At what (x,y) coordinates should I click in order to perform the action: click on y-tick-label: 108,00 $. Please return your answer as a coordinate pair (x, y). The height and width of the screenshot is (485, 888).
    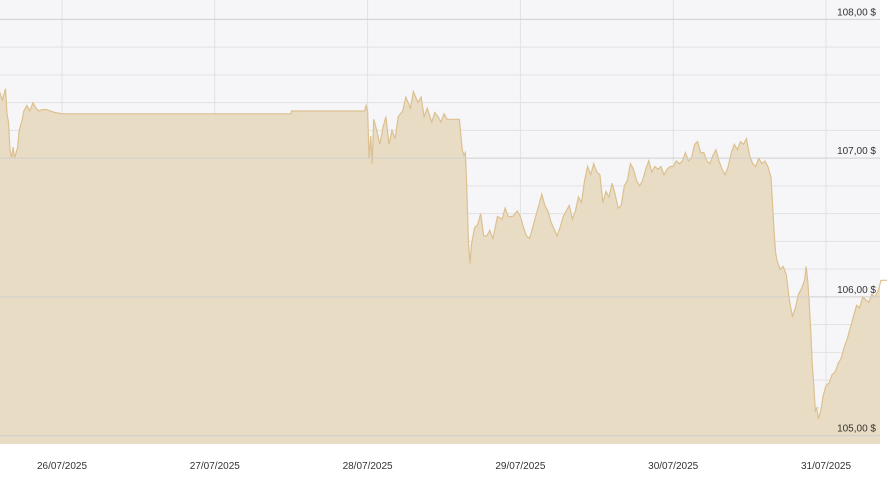
    Looking at the image, I should click on (856, 12).